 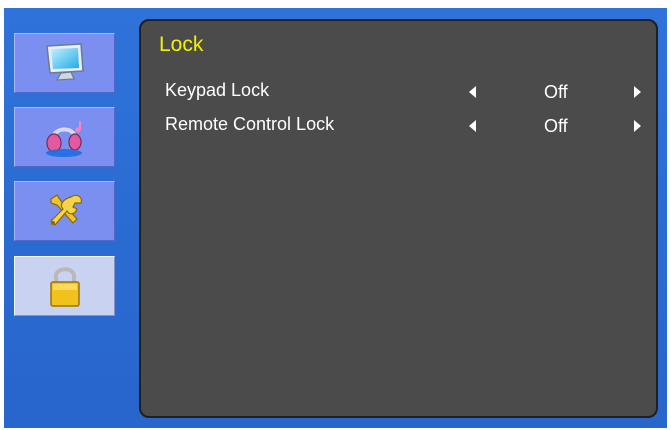 I want to click on keypad-lock-row: Keypad Lock Off, so click(x=398, y=92).